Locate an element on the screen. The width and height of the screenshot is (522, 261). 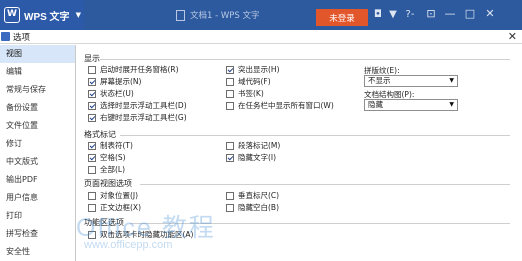
option-tab-chars: 制表符(T) is located at coordinates (110, 145).